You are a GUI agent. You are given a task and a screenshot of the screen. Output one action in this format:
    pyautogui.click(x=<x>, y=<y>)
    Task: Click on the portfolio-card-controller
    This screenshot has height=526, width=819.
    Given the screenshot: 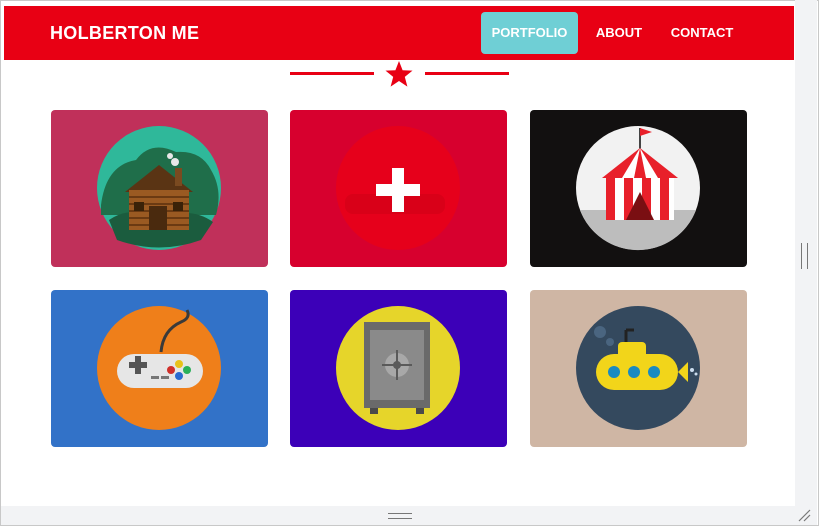 What is the action you would take?
    pyautogui.click(x=159, y=368)
    